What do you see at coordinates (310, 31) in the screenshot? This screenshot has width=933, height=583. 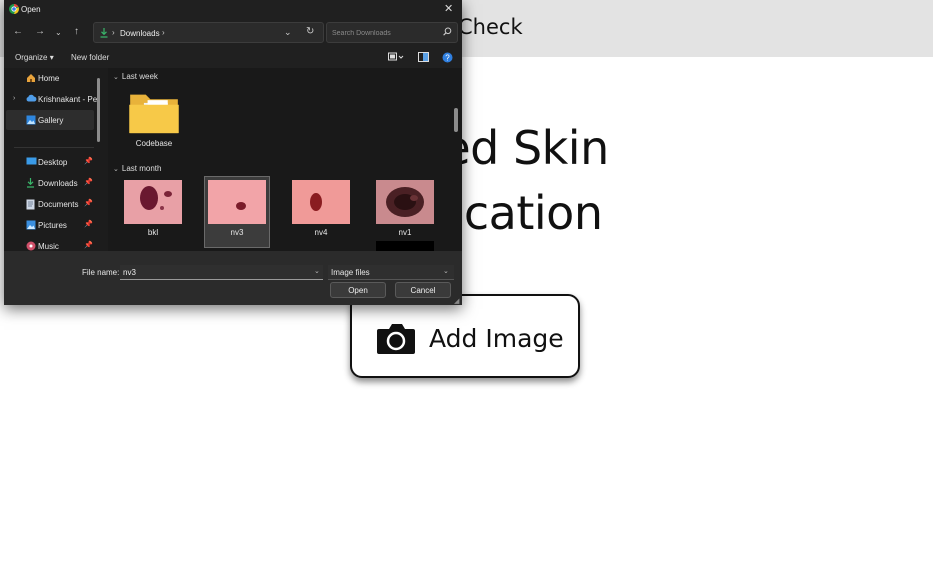 I see `refresh-icon: ↻` at bounding box center [310, 31].